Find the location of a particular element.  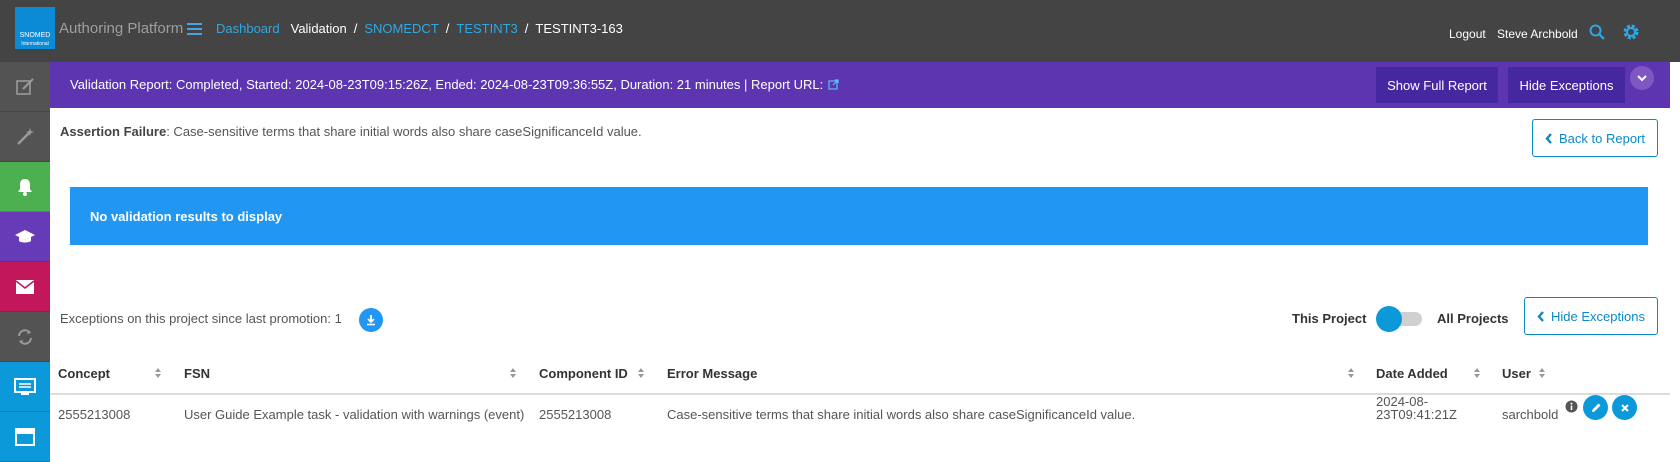

column-header-concept: Concept is located at coordinates (84, 373).